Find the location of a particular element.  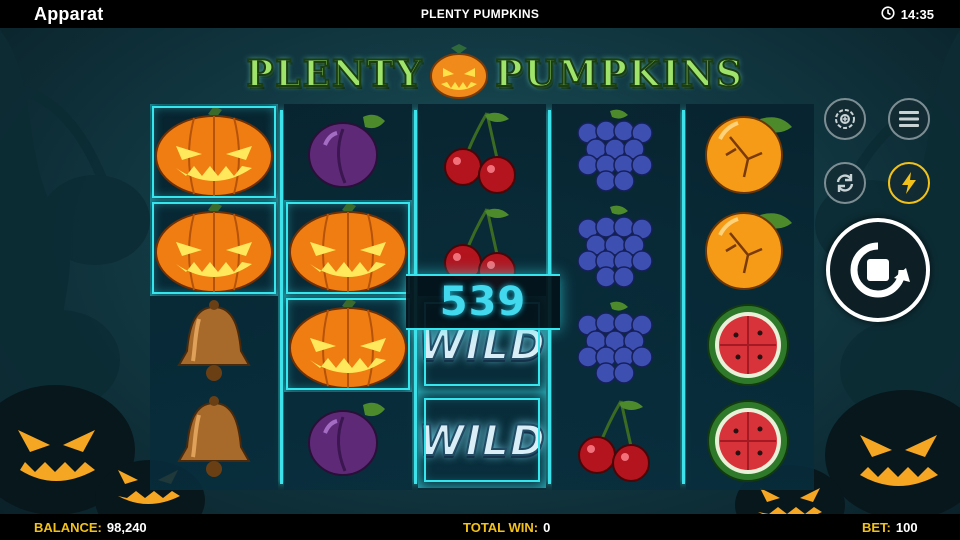

game-title: PLENTY PUMPKINS is located at coordinates (480, 14).